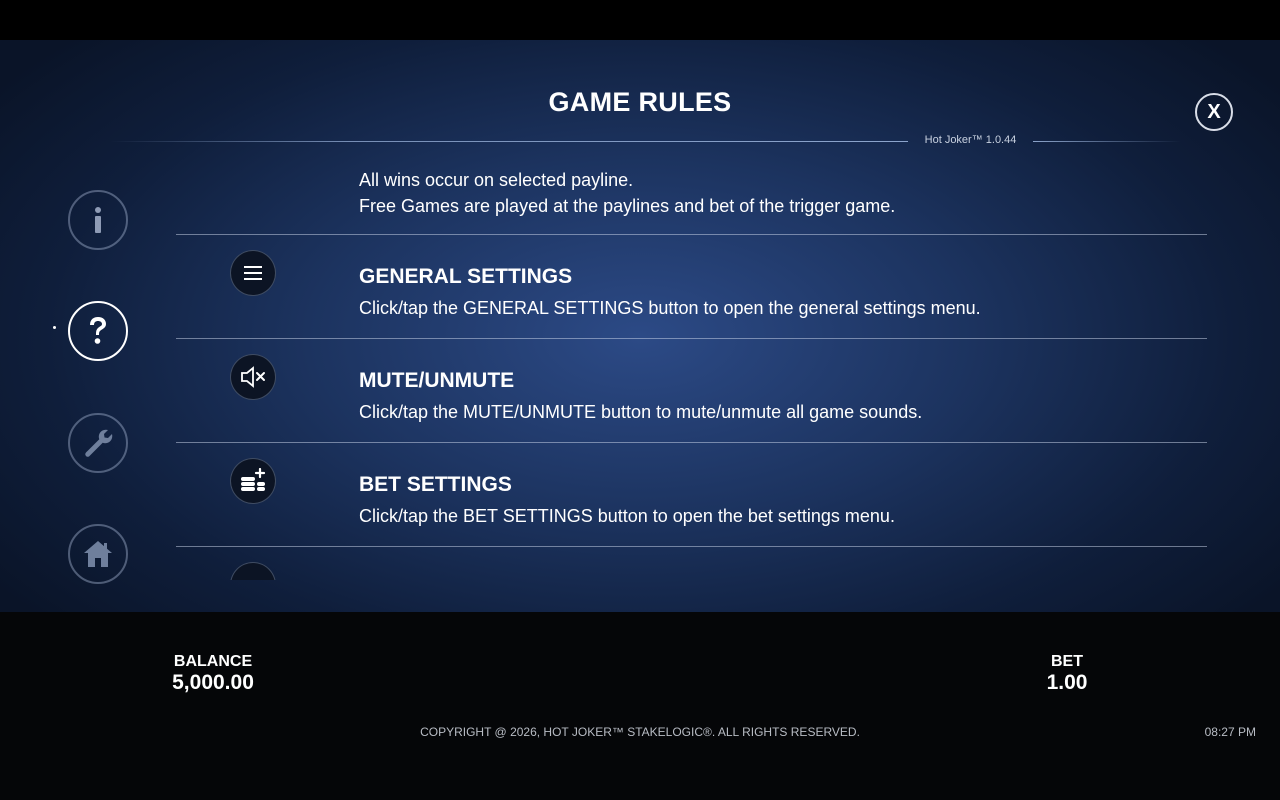  I want to click on rule-text-line: All wins occur on selected payline., so click(496, 180).